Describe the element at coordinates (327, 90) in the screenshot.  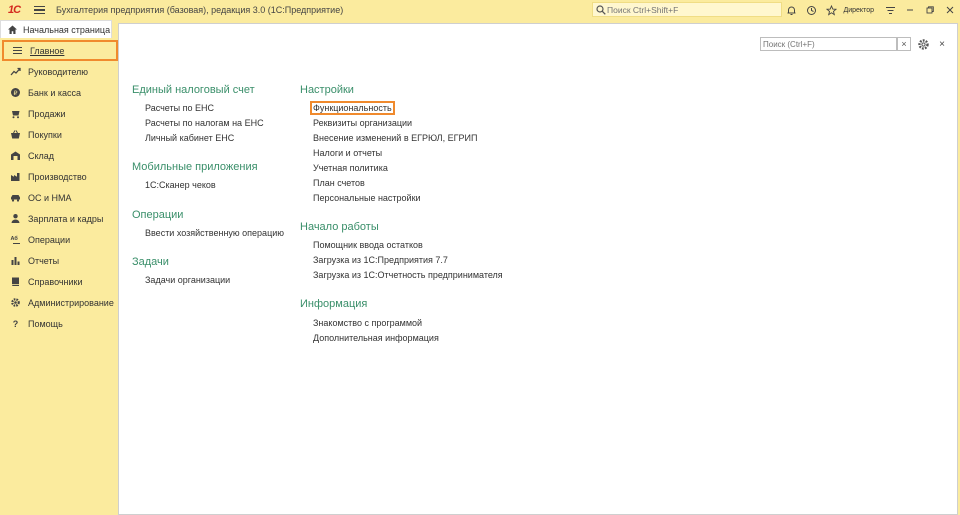
I see `section-title-settings: Настройки` at that location.